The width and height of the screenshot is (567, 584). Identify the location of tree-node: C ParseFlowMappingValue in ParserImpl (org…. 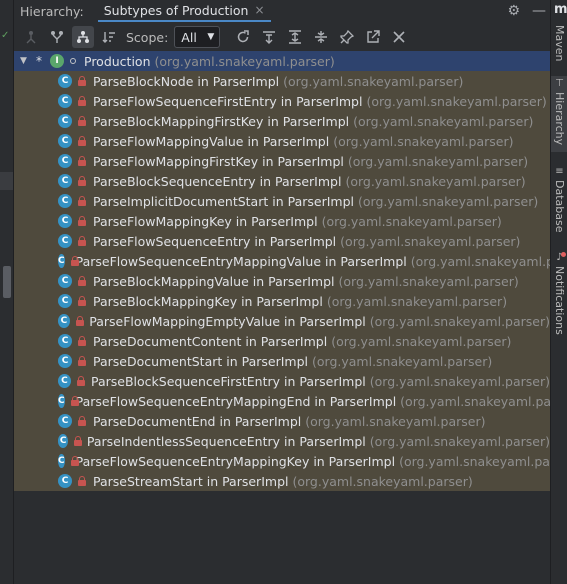
(282, 141).